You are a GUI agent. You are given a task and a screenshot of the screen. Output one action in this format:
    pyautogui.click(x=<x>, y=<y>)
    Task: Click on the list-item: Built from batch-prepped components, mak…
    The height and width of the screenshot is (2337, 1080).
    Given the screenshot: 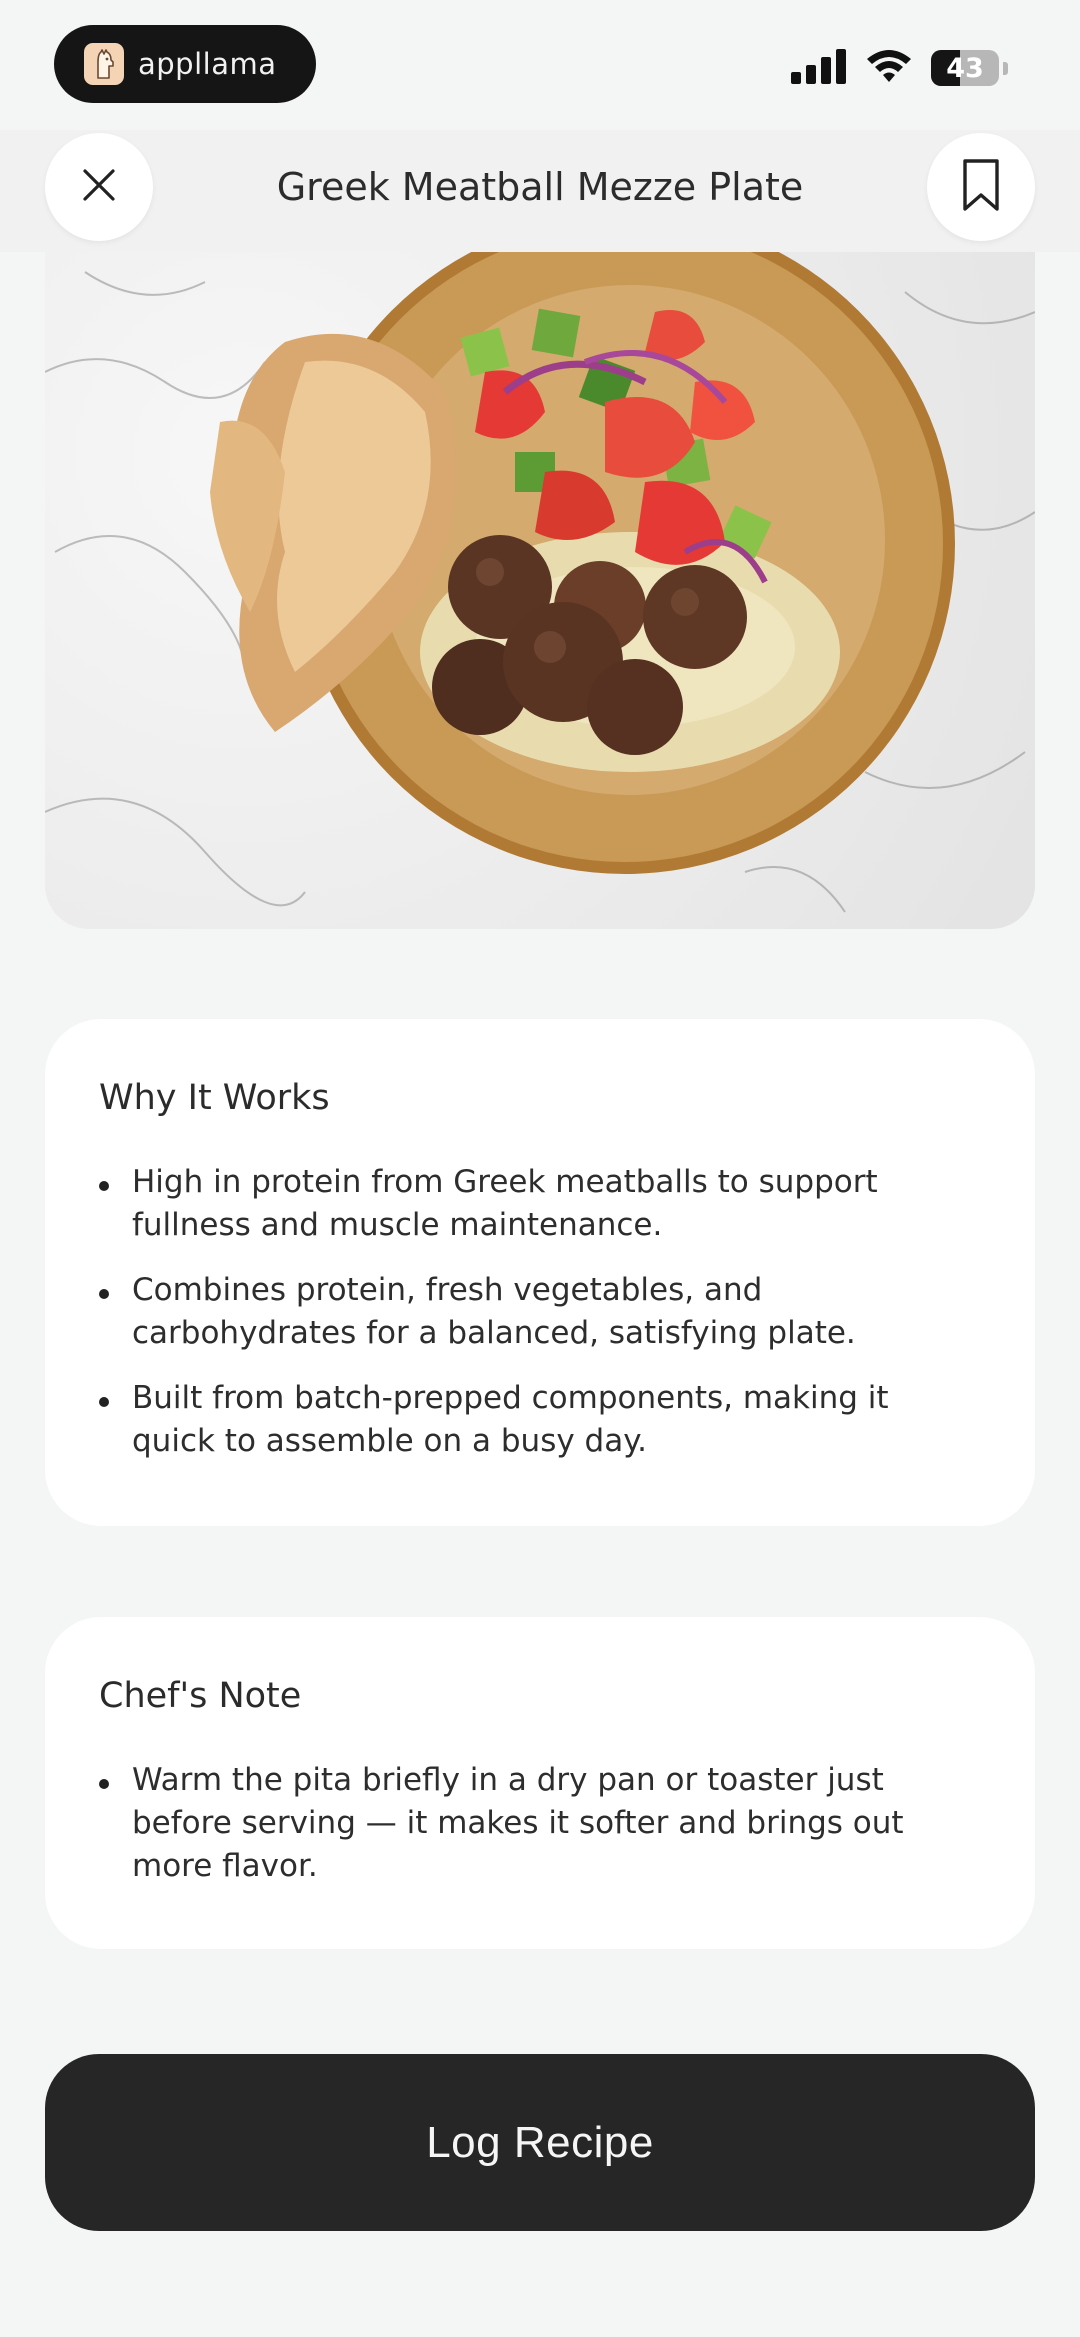 What is the action you would take?
    pyautogui.click(x=540, y=1420)
    